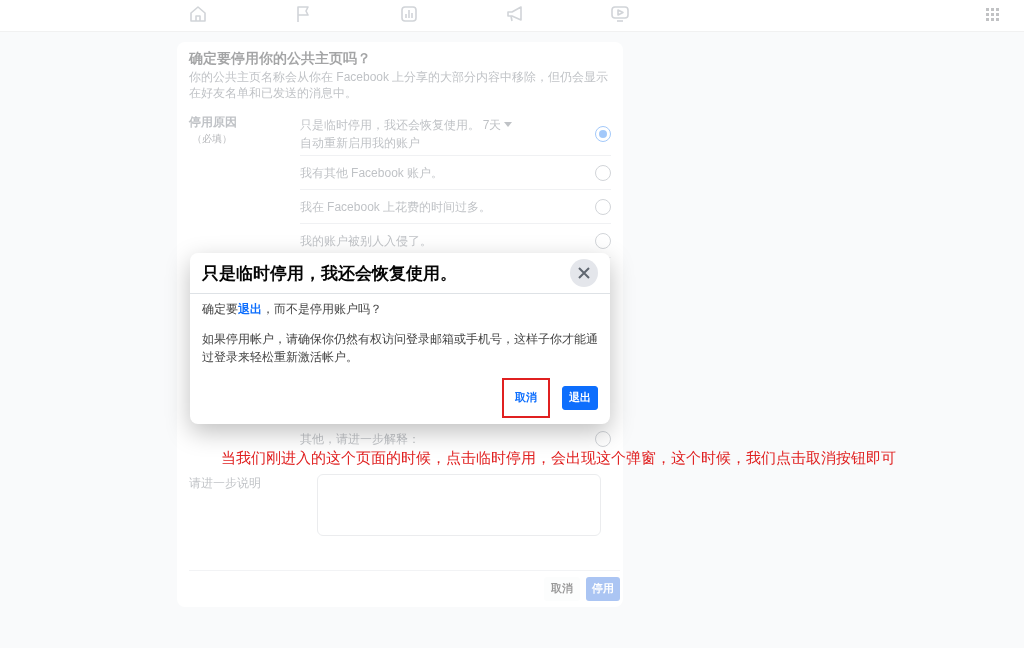 The height and width of the screenshot is (648, 1024). Describe the element at coordinates (558, 458) in the screenshot. I see `annotation-text: 当我们刚进入的这个页面的时候，点击临时停用，会出现这个弹窗，这个时候，我们点击取消按钮即可` at that location.